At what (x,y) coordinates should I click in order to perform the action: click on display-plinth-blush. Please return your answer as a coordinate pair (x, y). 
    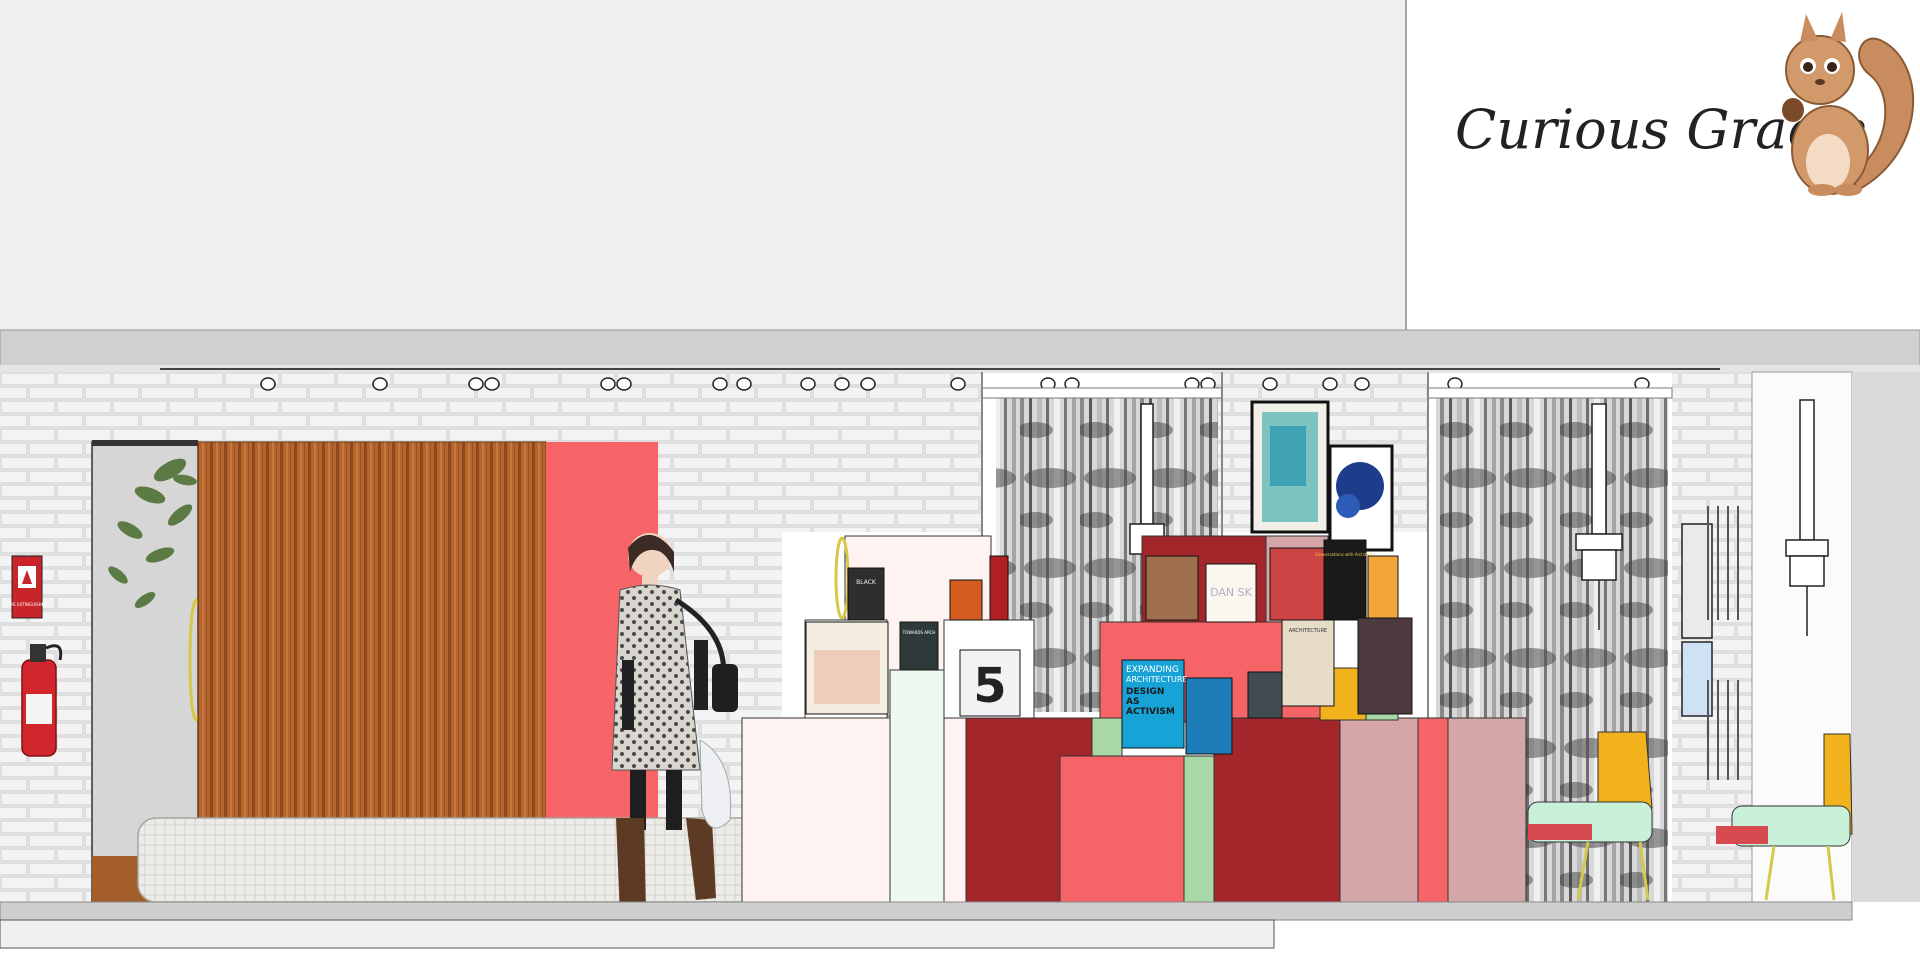
    Looking at the image, I should click on (1379, 810).